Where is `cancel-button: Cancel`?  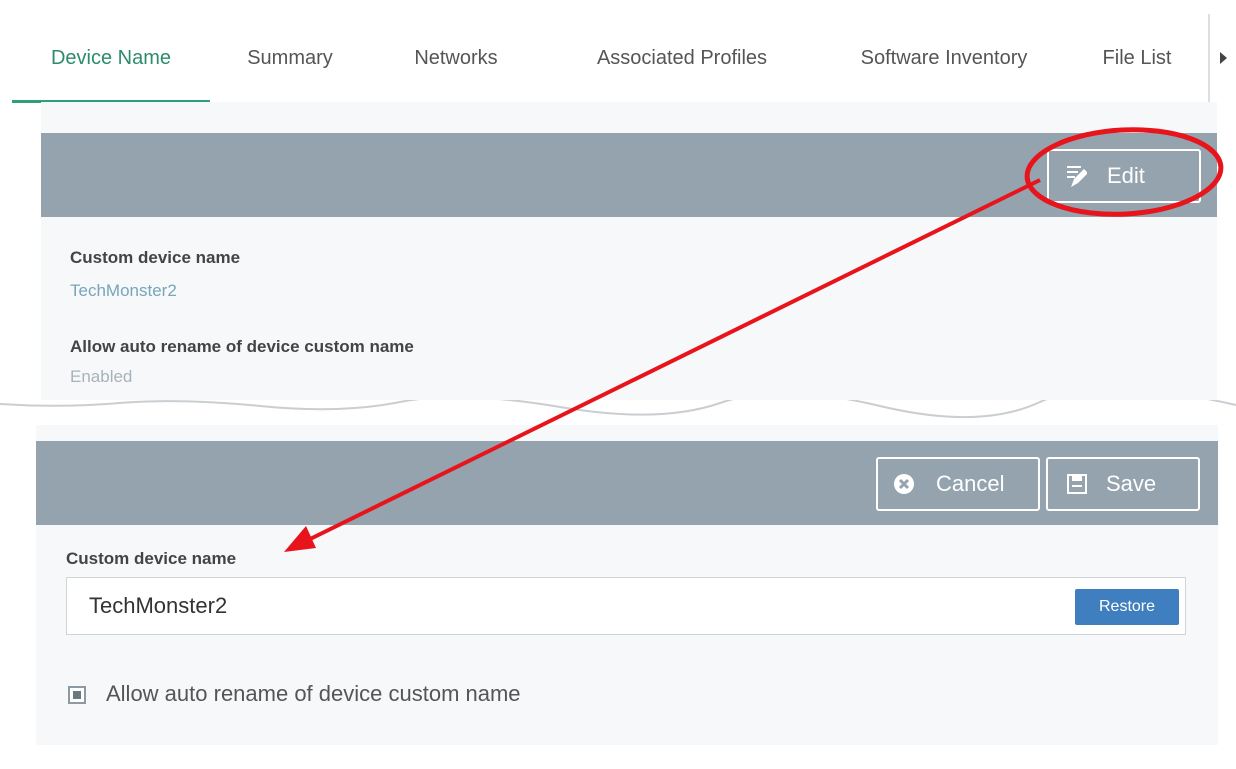 cancel-button: Cancel is located at coordinates (958, 484).